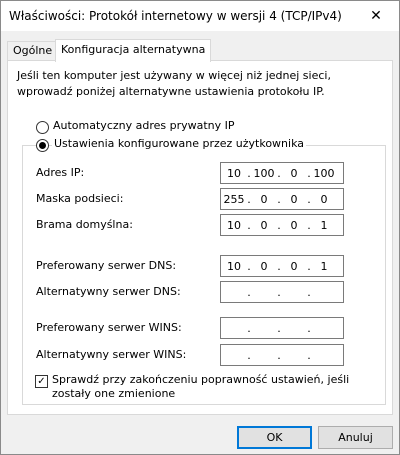 The image size is (400, 455). I want to click on auto-private-ip-radio, so click(42, 127).